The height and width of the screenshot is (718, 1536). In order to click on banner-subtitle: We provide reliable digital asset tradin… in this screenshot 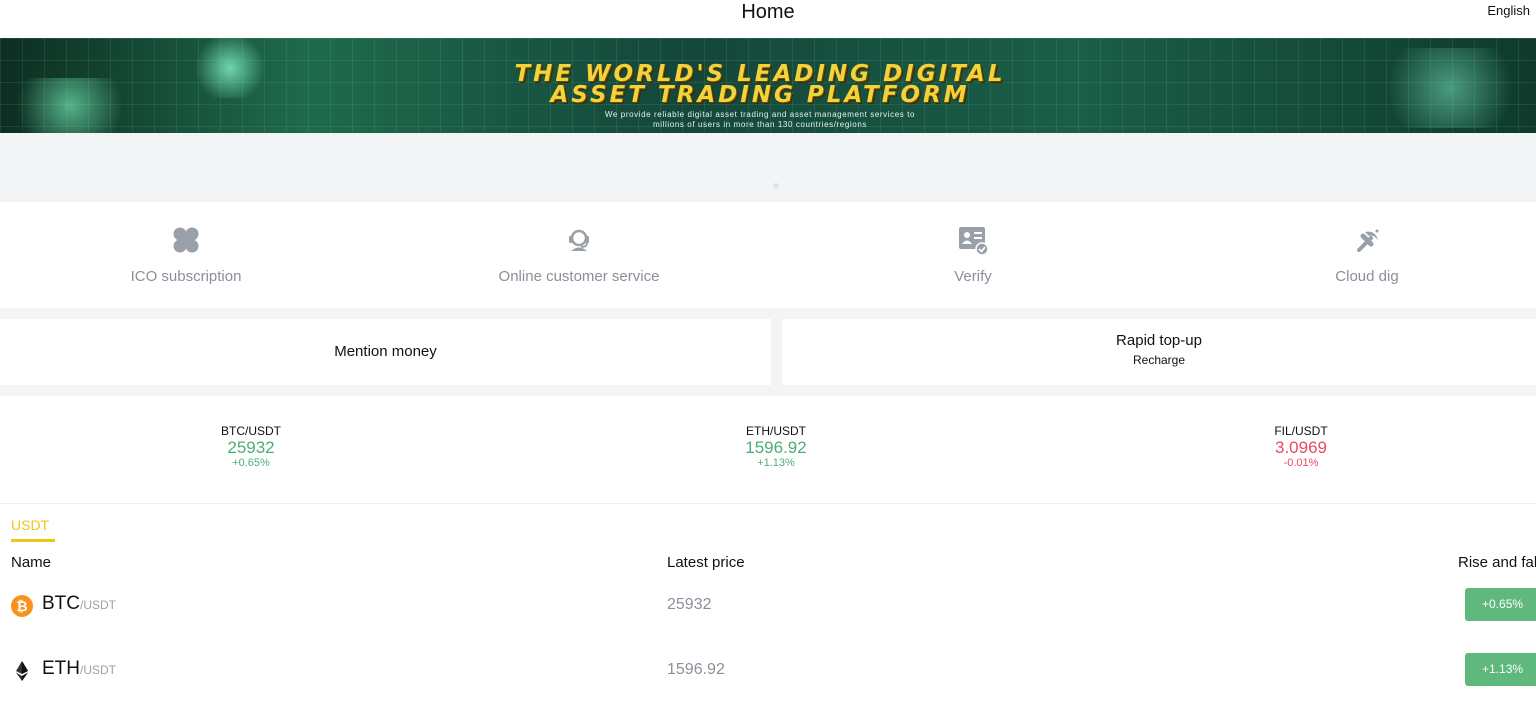, I will do `click(760, 120)`.